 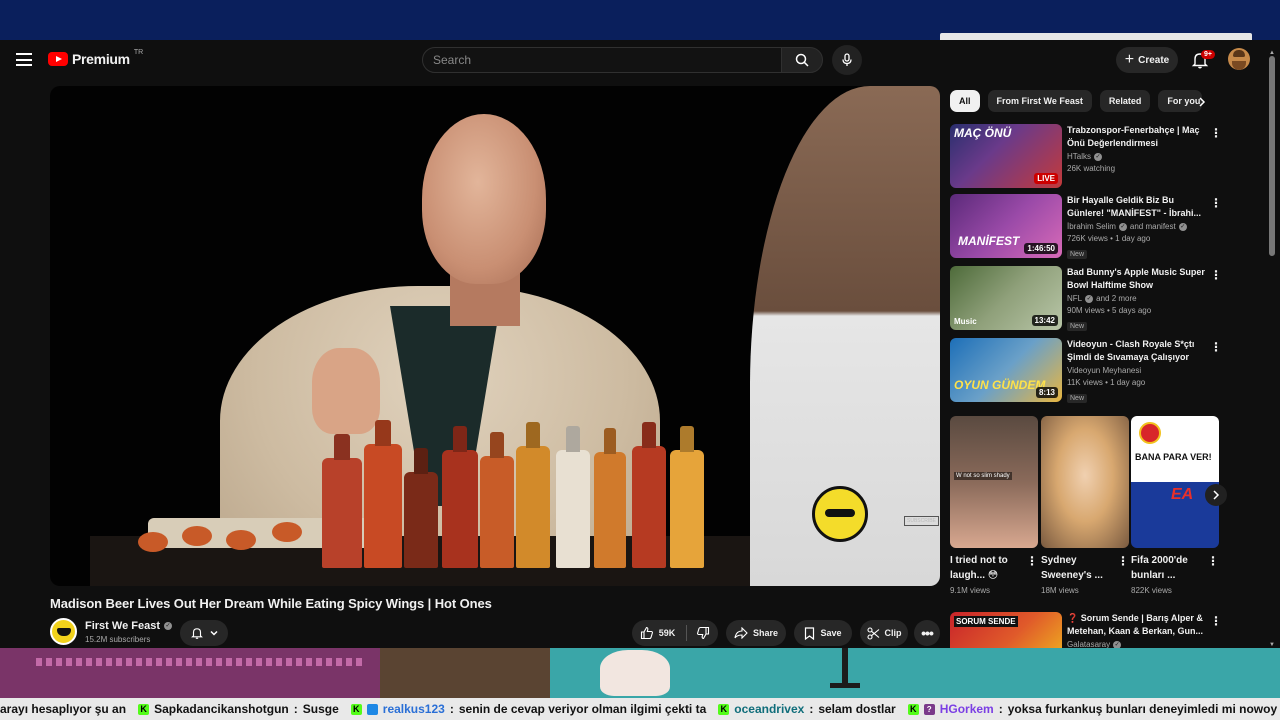 I want to click on short-thumbnail: W not so slim shady, so click(x=994, y=482).